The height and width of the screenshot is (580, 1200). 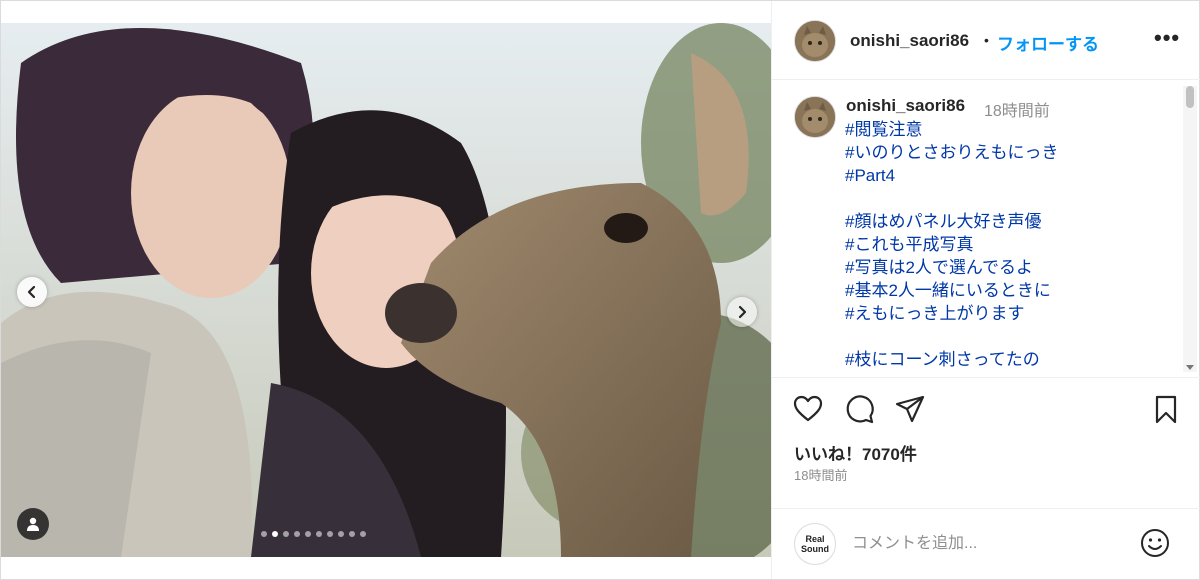 What do you see at coordinates (951, 359) in the screenshot?
I see `hashtag-link: #枝にコーン刺さってたの` at bounding box center [951, 359].